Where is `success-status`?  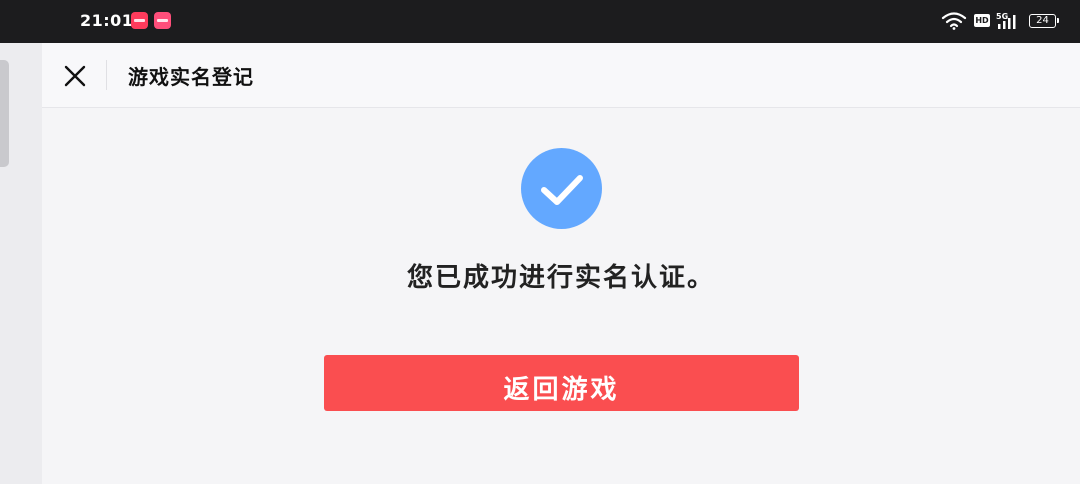
success-status is located at coordinates (561, 188).